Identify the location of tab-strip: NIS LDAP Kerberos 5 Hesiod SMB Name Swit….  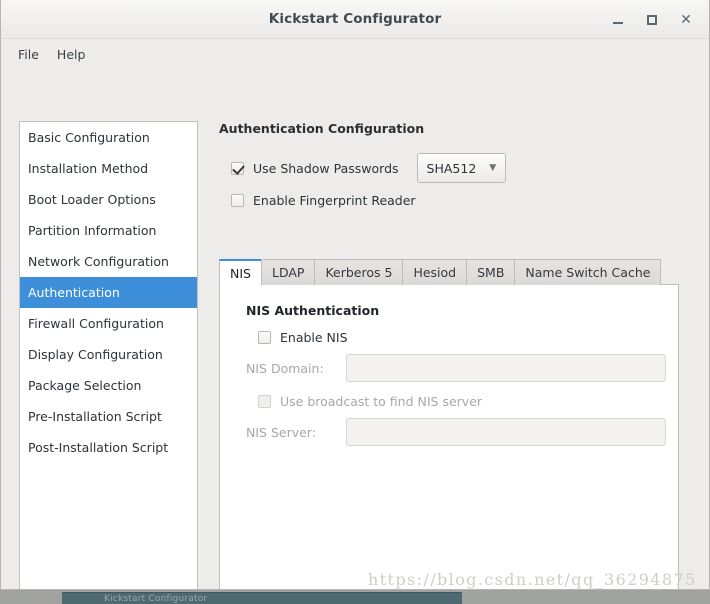
(449, 272).